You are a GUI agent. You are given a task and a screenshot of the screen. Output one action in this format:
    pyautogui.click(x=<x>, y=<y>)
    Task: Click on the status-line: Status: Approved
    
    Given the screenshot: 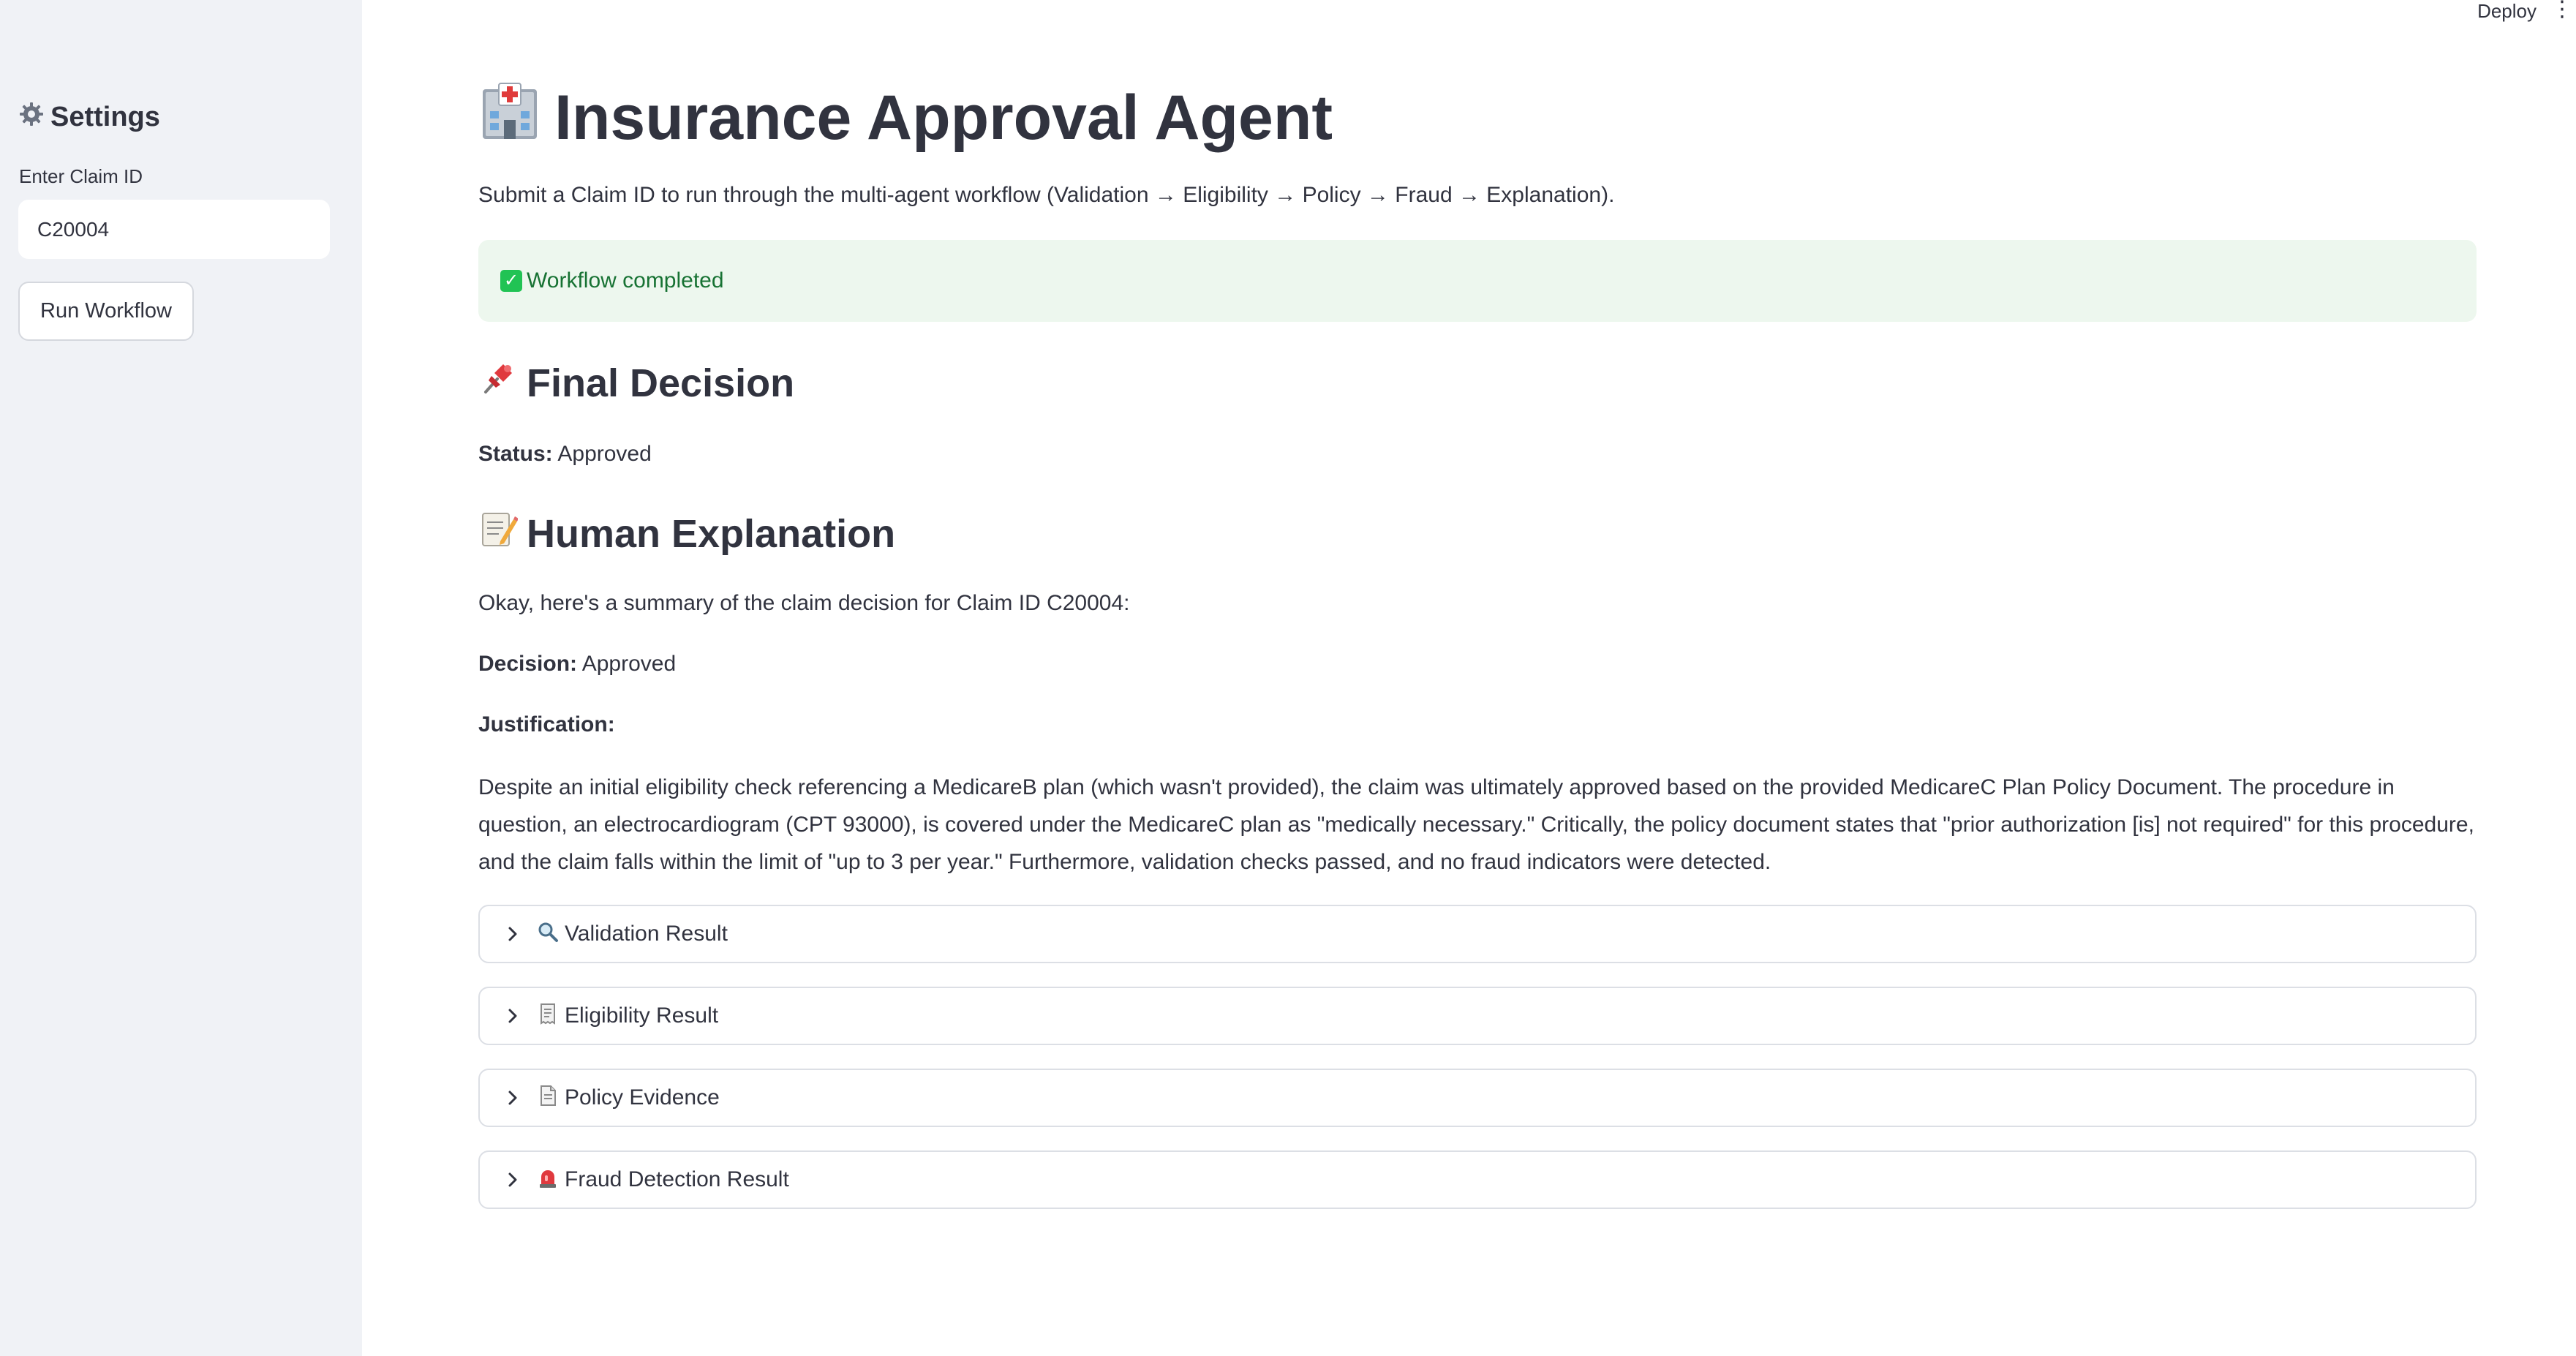 What is the action you would take?
    pyautogui.click(x=565, y=454)
    